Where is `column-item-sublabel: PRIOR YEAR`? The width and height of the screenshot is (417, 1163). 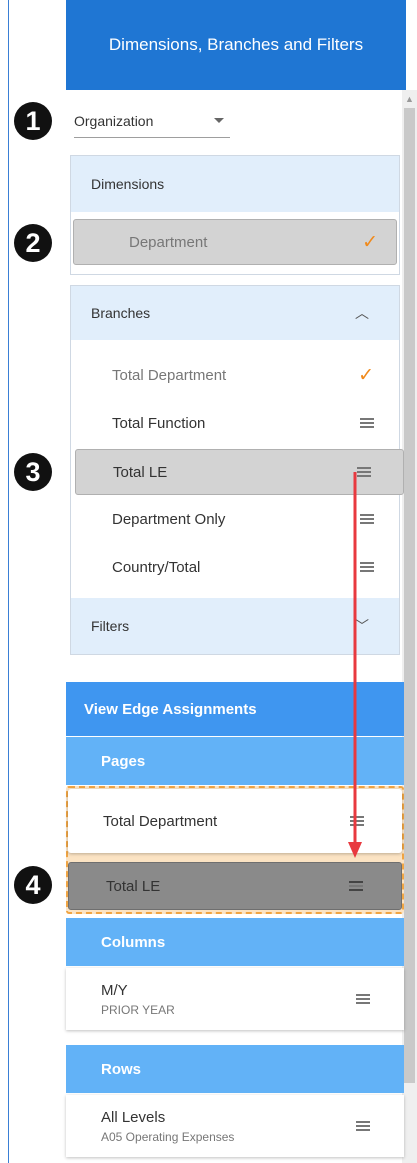
column-item-sublabel: PRIOR YEAR is located at coordinates (138, 1009).